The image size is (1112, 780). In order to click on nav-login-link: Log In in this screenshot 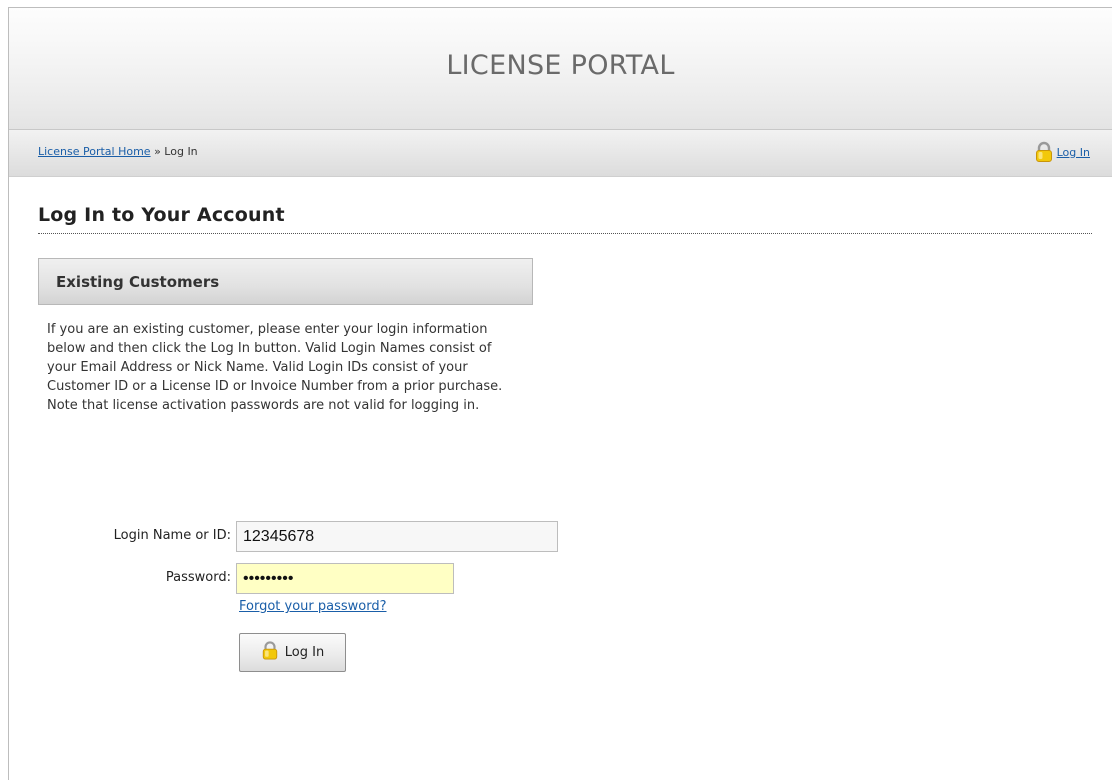, I will do `click(1073, 152)`.